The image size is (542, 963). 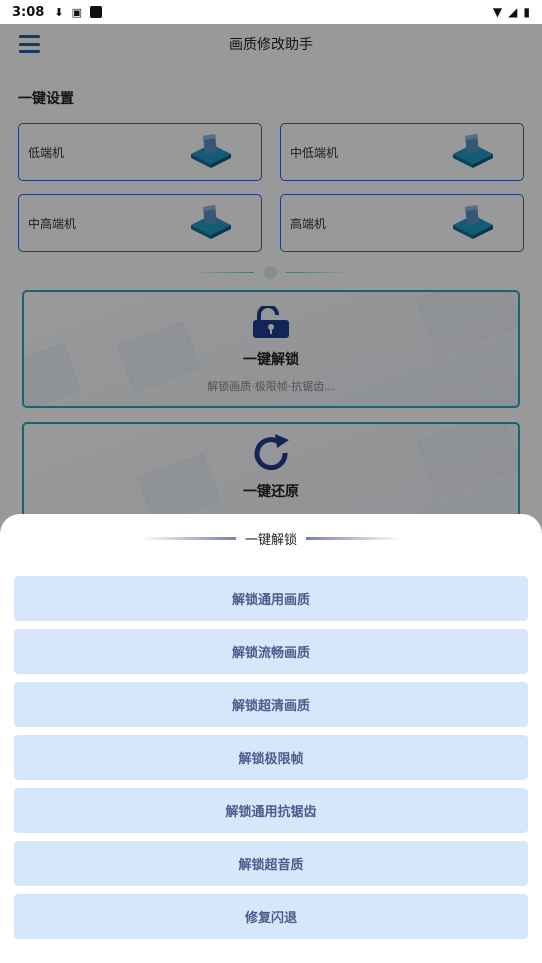 What do you see at coordinates (271, 651) in the screenshot?
I see `option-unlock-smooth-quality: 解锁流畅画质` at bounding box center [271, 651].